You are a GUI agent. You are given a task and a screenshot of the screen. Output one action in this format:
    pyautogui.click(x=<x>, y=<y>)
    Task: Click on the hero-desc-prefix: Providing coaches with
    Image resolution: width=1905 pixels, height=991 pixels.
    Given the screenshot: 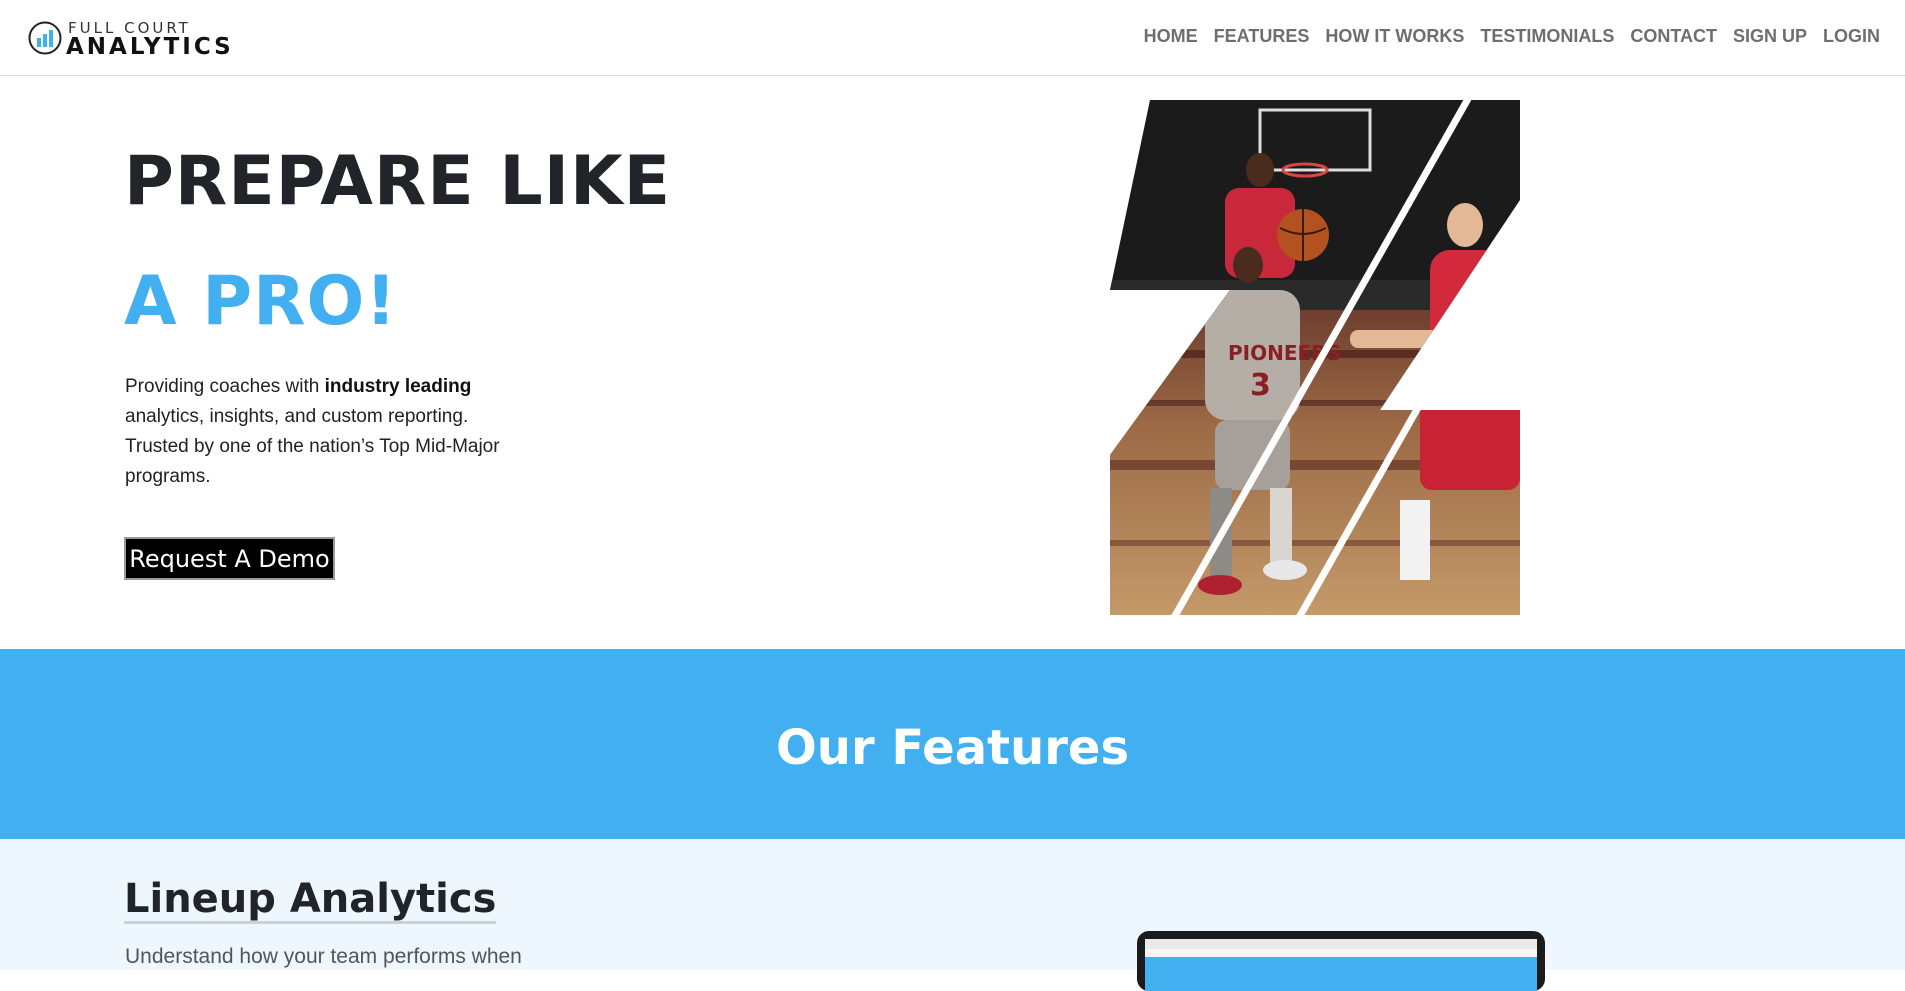 What is the action you would take?
    pyautogui.click(x=225, y=386)
    